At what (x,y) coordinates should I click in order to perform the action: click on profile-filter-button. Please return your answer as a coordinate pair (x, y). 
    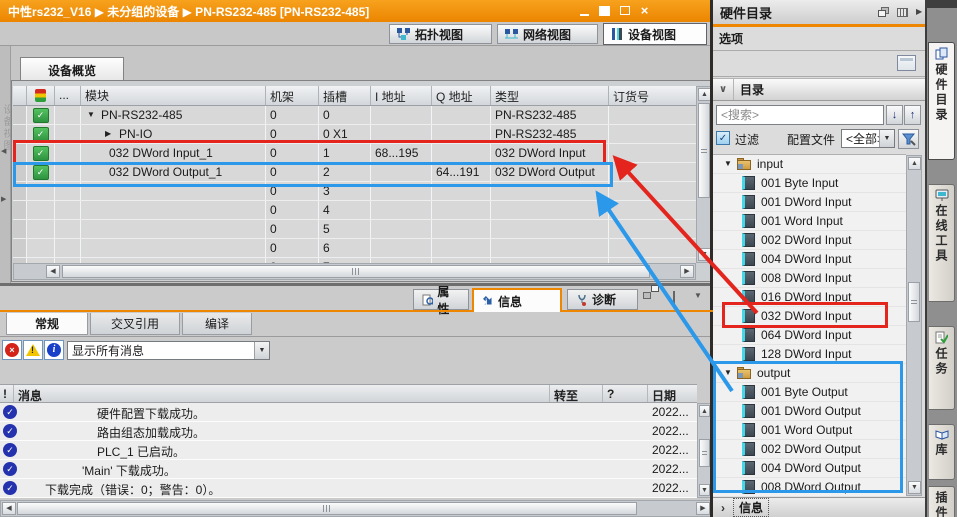
    Looking at the image, I should click on (908, 139).